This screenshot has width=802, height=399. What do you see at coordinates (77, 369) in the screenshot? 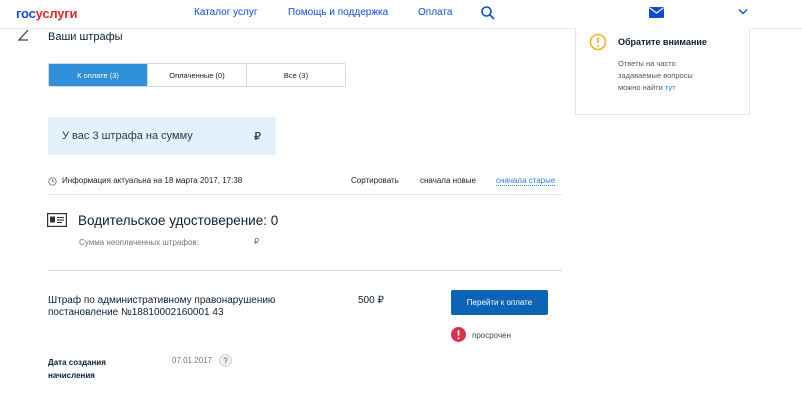
I see `date-created-label: Дата создания начисления` at bounding box center [77, 369].